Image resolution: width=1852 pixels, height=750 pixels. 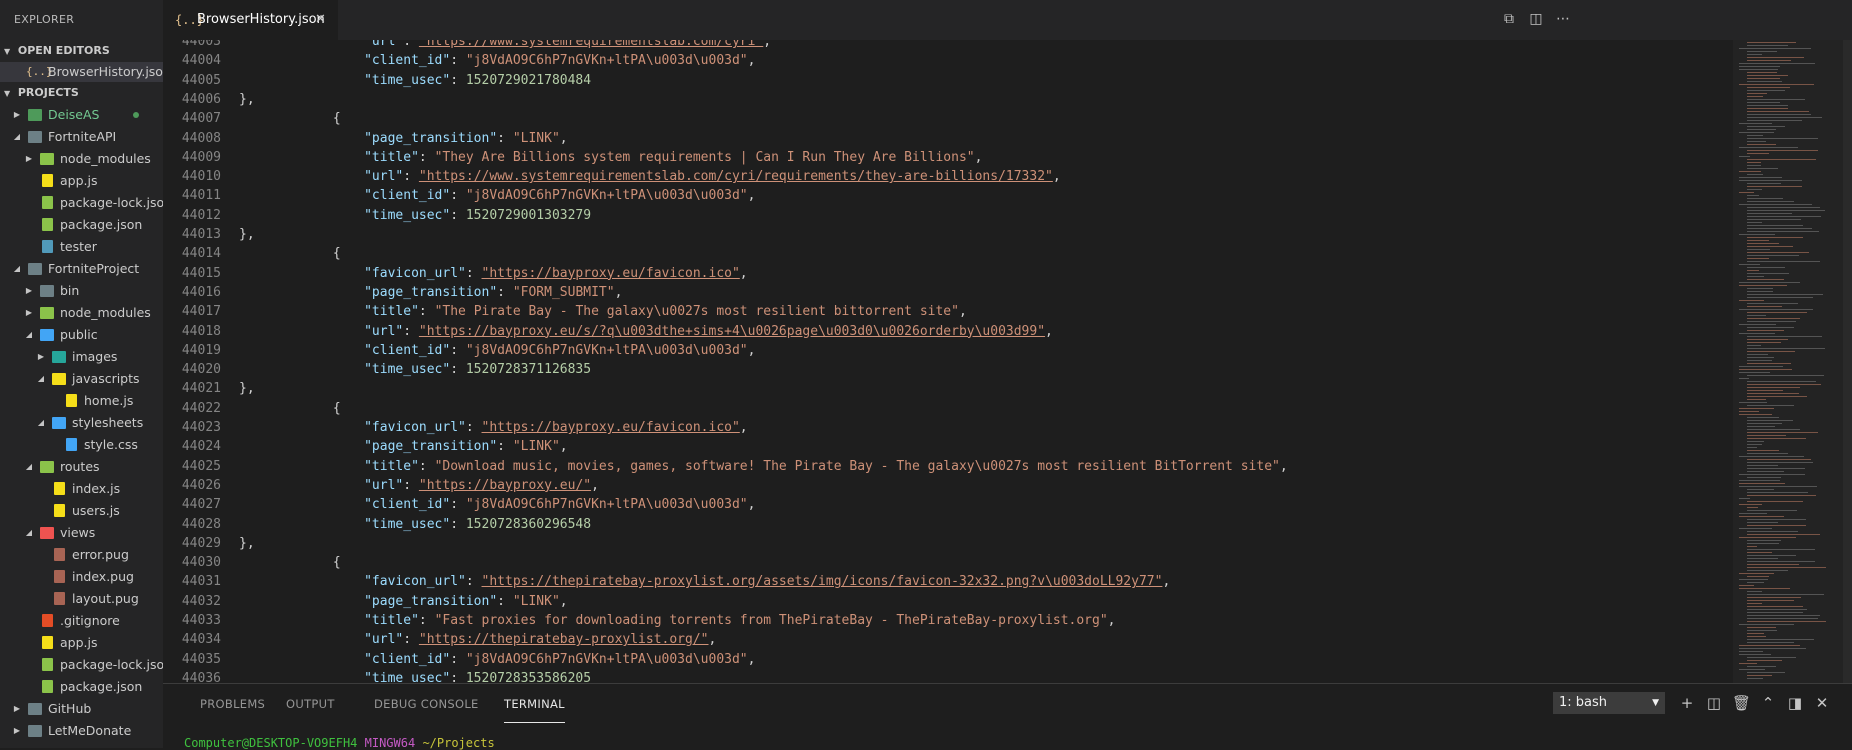 I want to click on code-token: "url", so click(x=384, y=640).